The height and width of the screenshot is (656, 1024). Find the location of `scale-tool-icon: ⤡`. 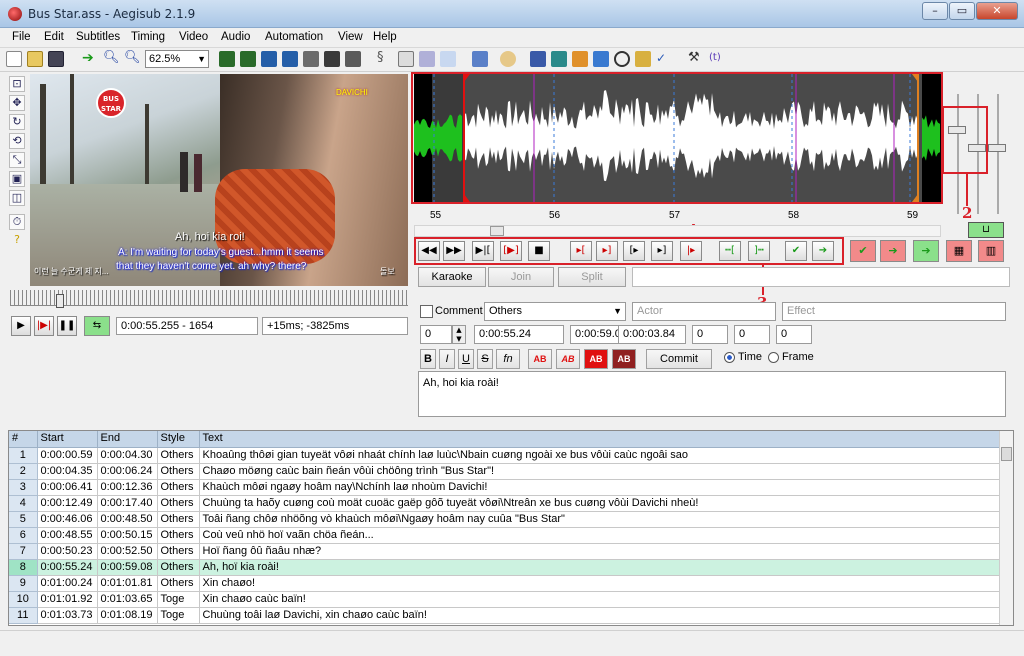

scale-tool-icon: ⤡ is located at coordinates (17, 160).